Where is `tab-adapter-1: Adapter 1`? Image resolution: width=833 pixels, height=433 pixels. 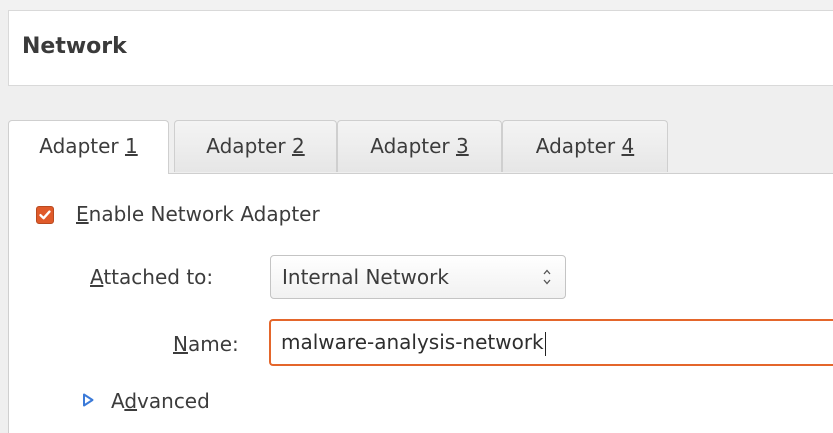
tab-adapter-1: Adapter 1 is located at coordinates (88, 147).